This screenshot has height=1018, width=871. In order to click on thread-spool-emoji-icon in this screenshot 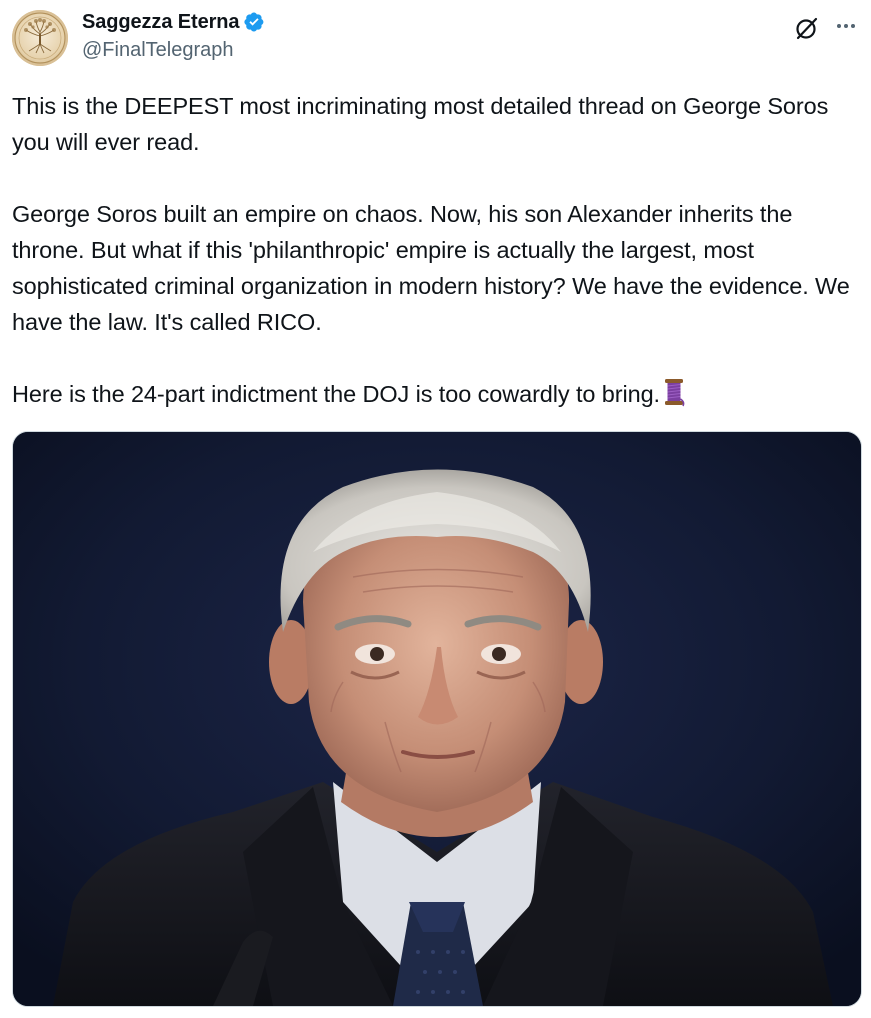, I will do `click(674, 392)`.